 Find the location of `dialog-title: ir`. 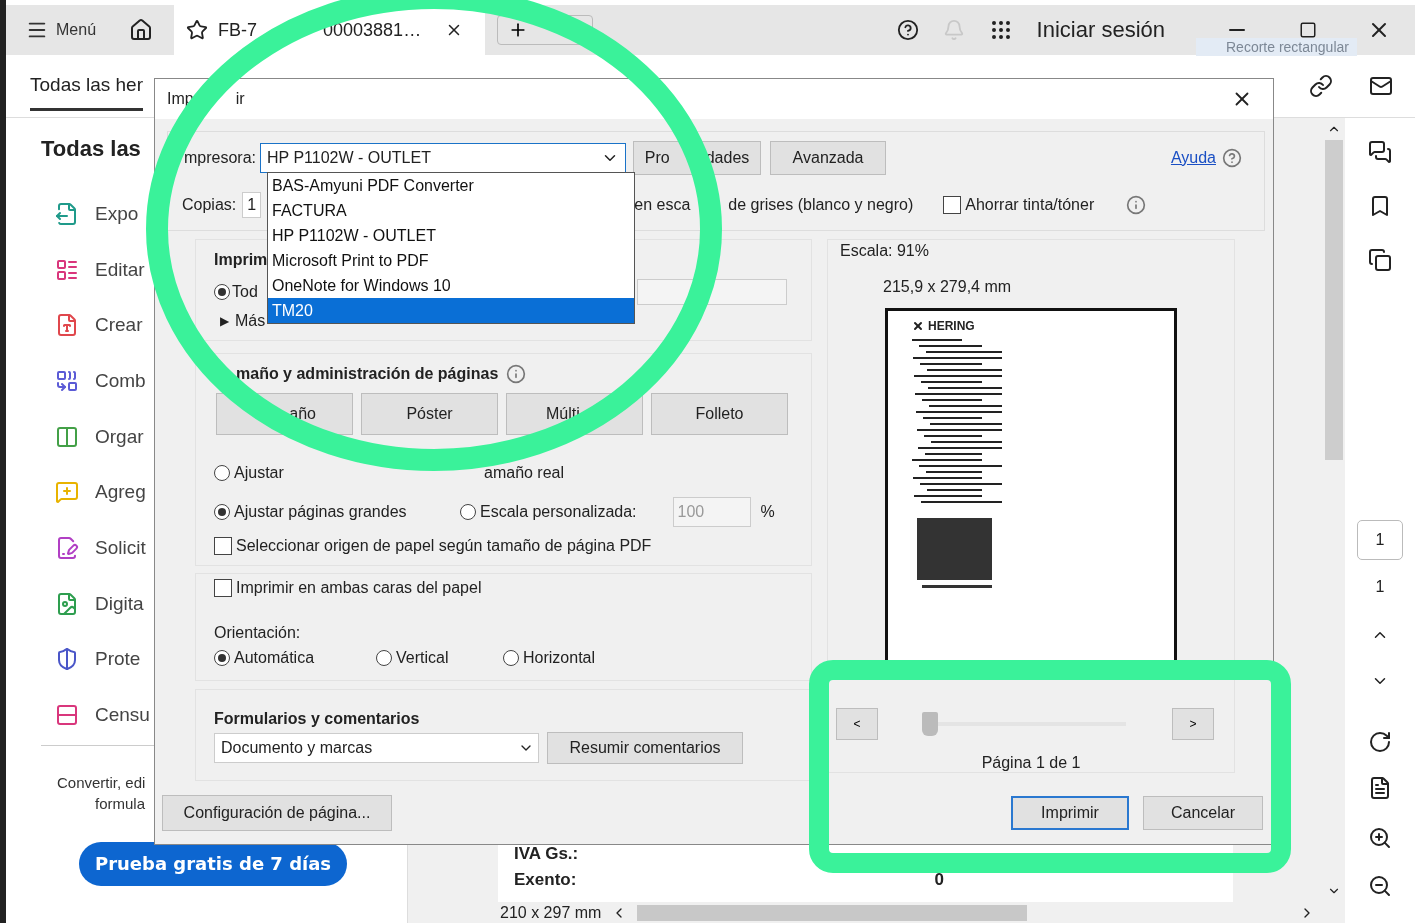

dialog-title: ir is located at coordinates (240, 99).